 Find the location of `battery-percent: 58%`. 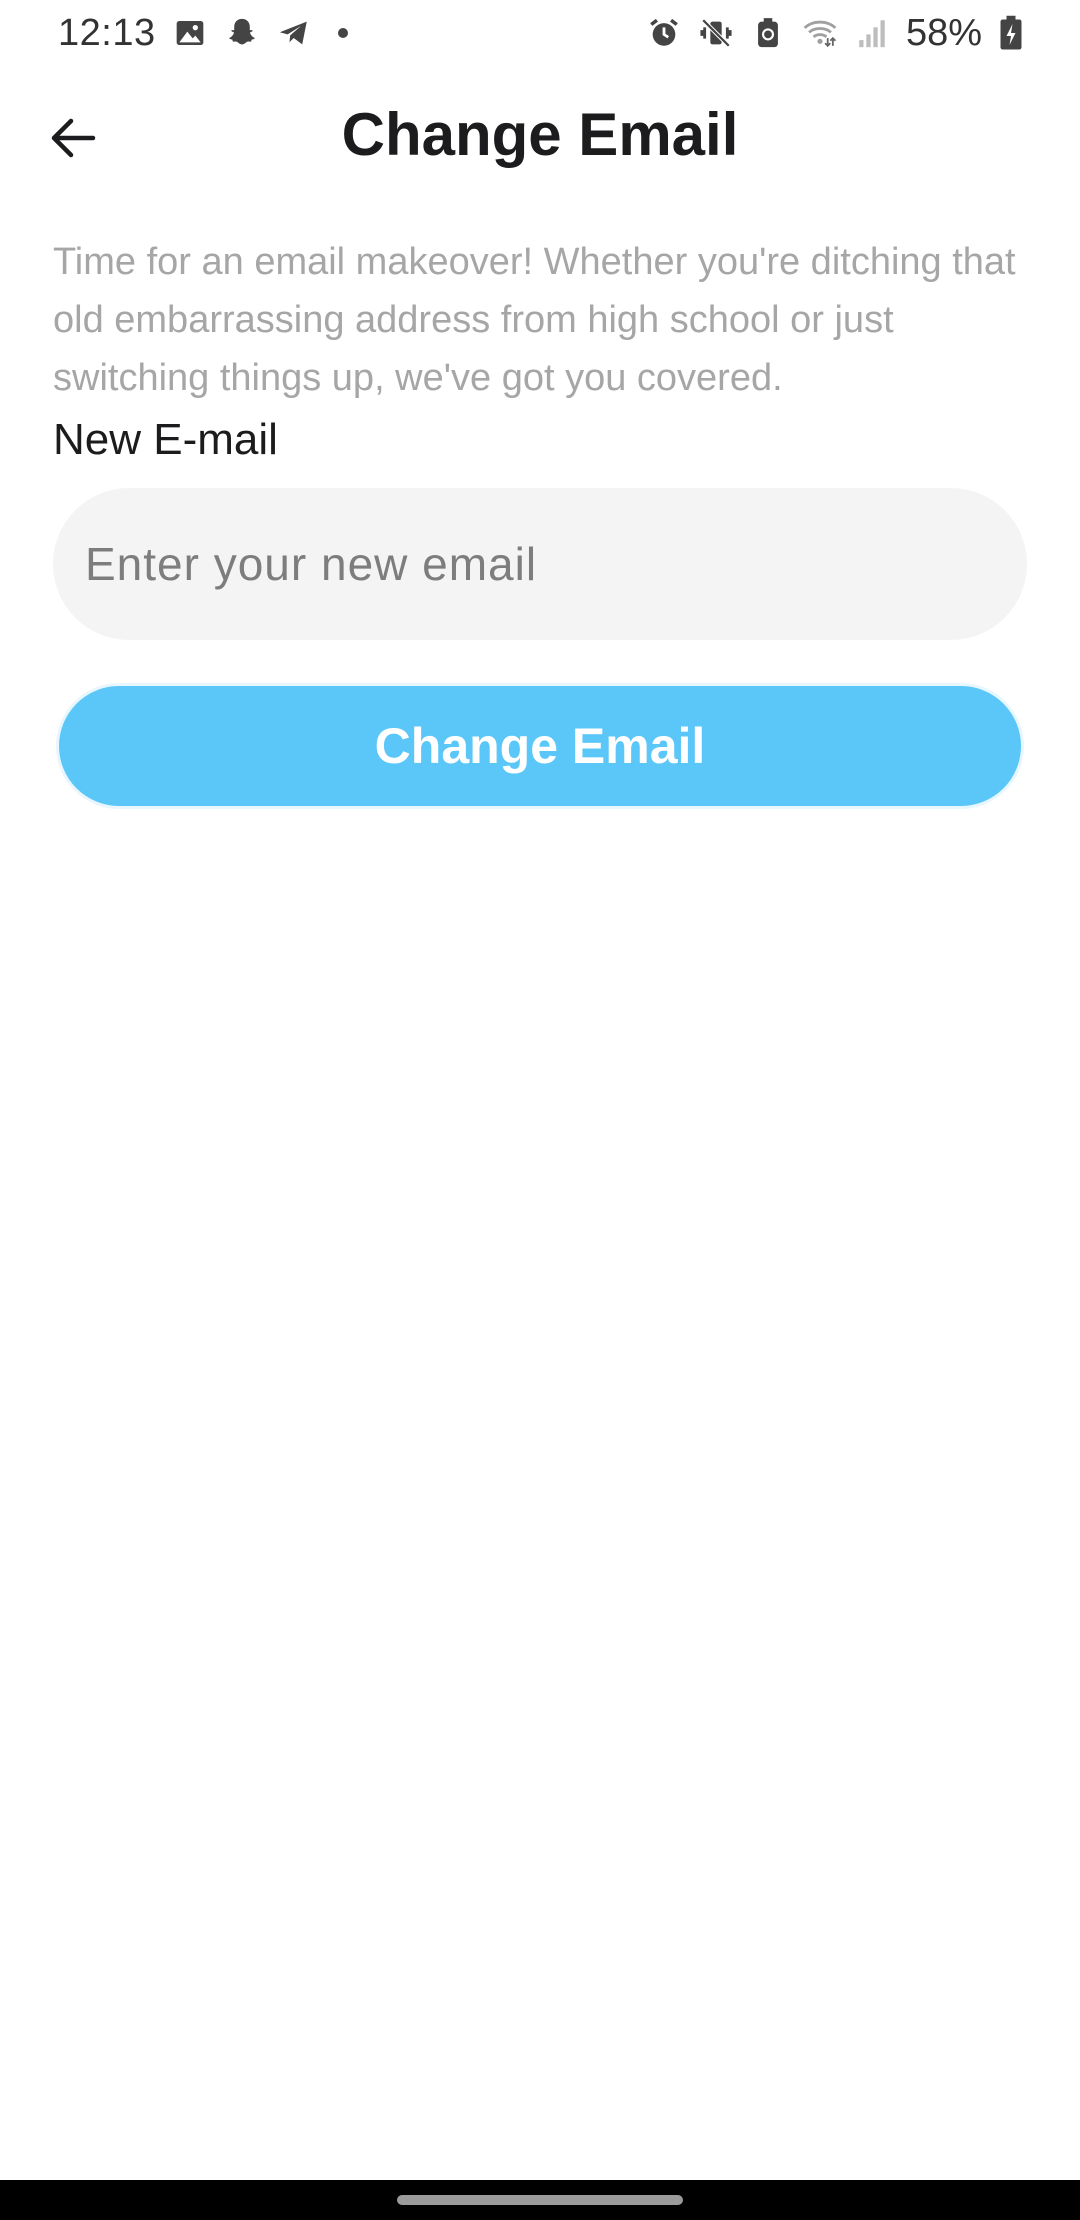

battery-percent: 58% is located at coordinates (943, 32).